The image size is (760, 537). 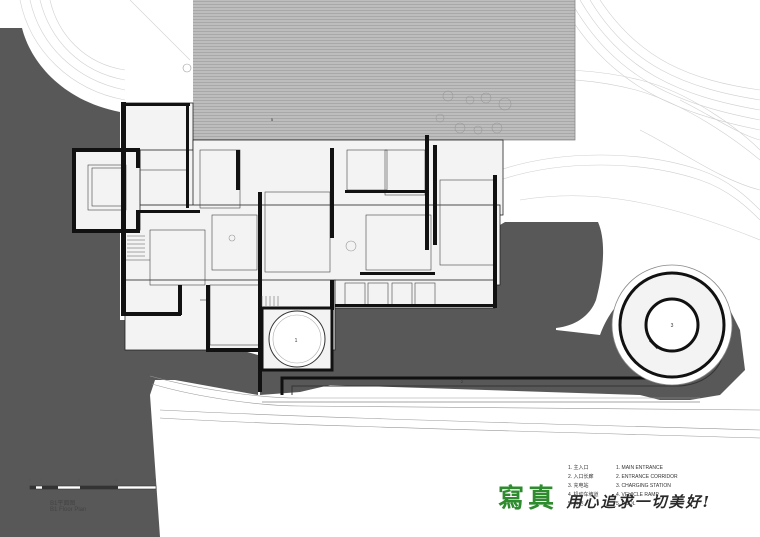 What do you see at coordinates (95, 481) in the screenshot?
I see `scale-tick-labels: 0 1 5 10 20` at bounding box center [95, 481].